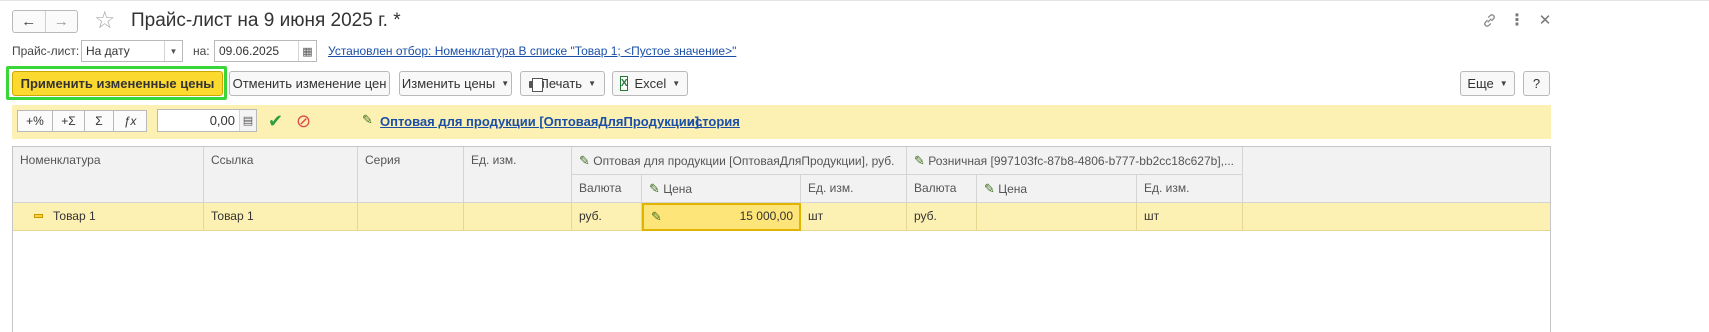  I want to click on more-vertical-icon: ⋮, so click(1517, 20).